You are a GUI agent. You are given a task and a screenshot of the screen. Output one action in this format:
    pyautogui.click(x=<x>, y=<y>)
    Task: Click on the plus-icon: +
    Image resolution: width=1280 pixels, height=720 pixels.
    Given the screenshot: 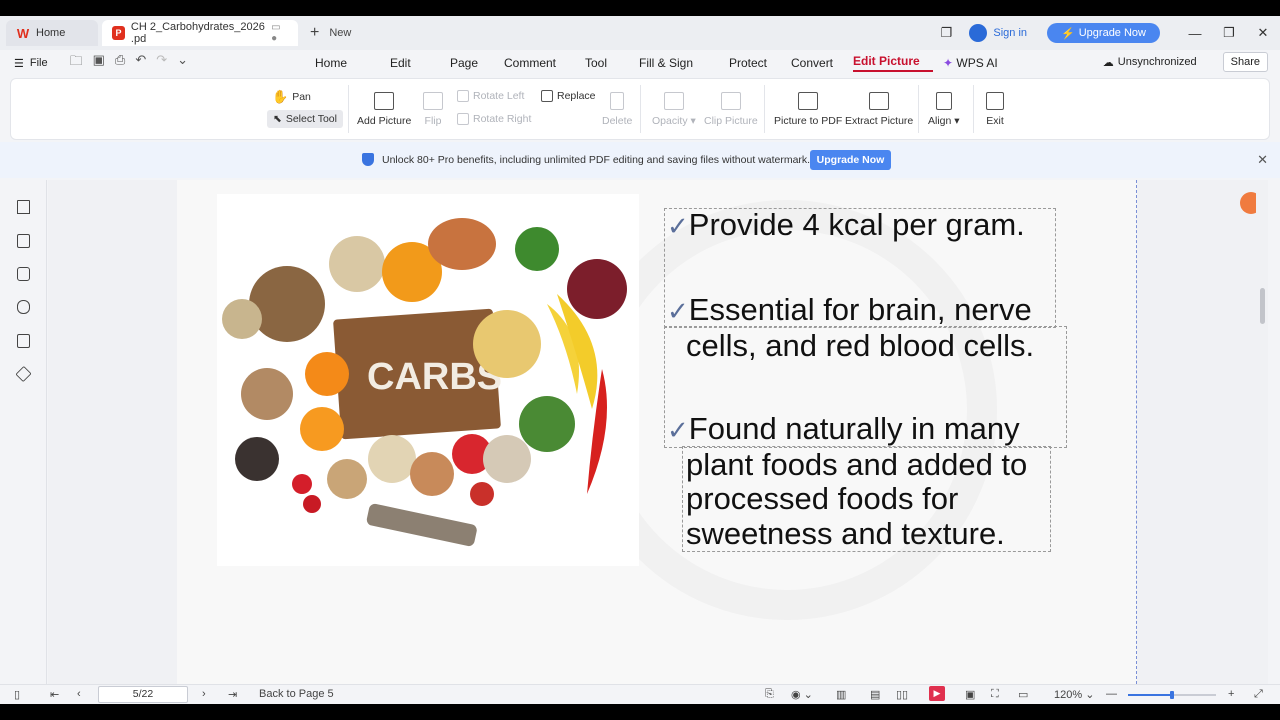 What is the action you would take?
    pyautogui.click(x=315, y=32)
    